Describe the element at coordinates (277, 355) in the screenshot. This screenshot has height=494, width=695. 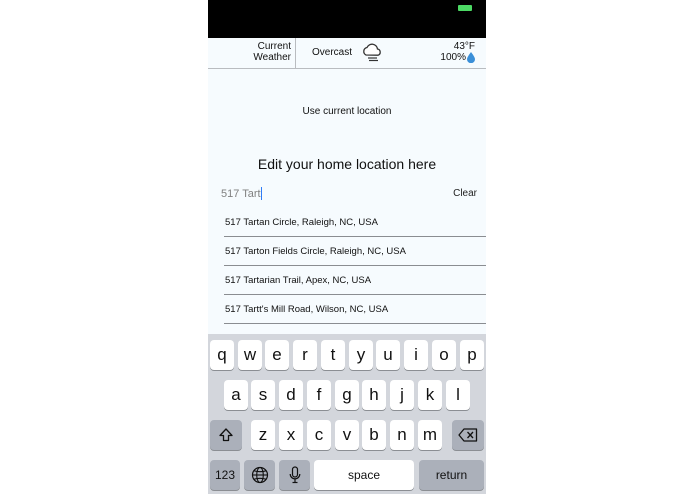
I see `key-e: e` at that location.